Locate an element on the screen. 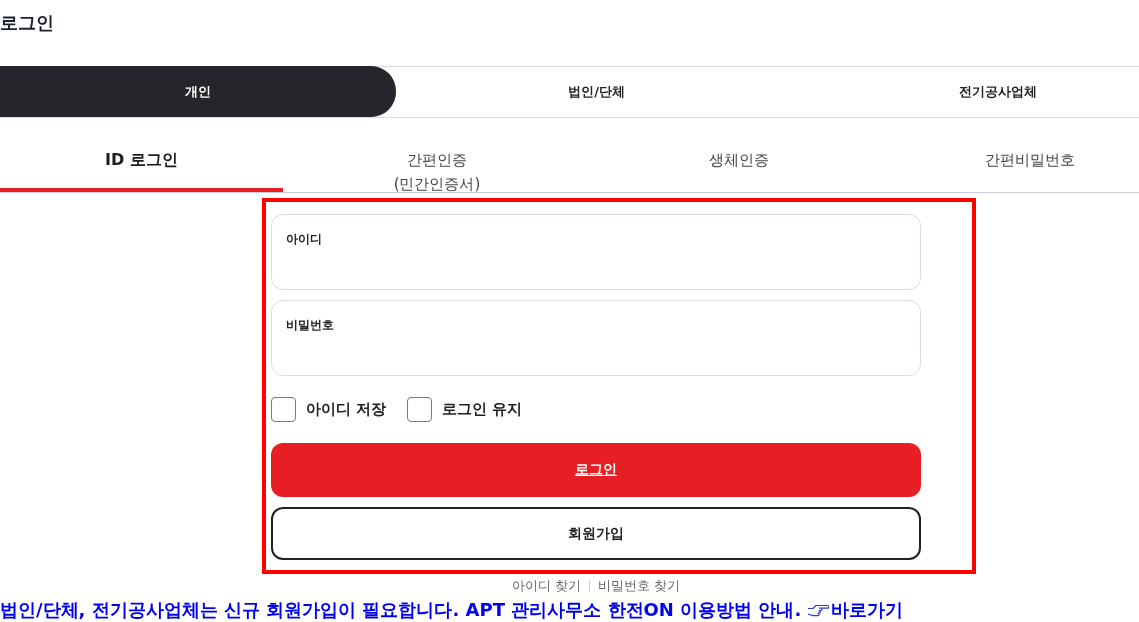 This screenshot has height=622, width=1139. login-button: 로그인 is located at coordinates (596, 470).